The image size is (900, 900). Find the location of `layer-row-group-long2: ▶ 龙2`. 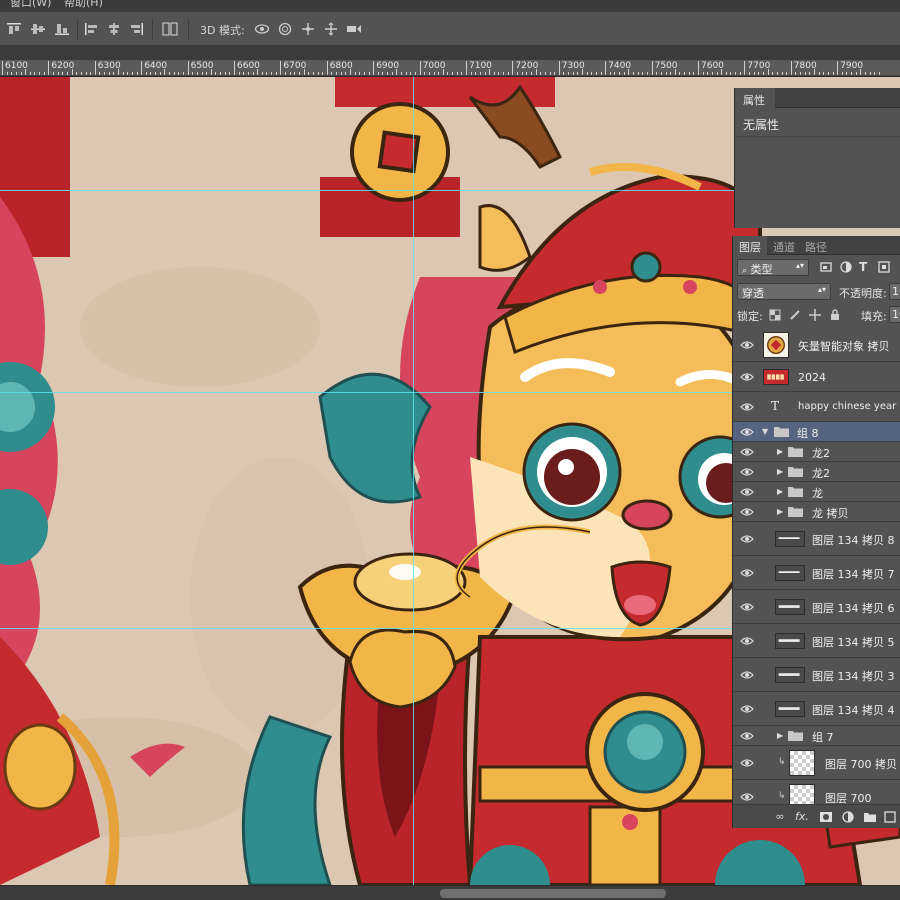

layer-row-group-long2: ▶ 龙2 is located at coordinates (816, 452).